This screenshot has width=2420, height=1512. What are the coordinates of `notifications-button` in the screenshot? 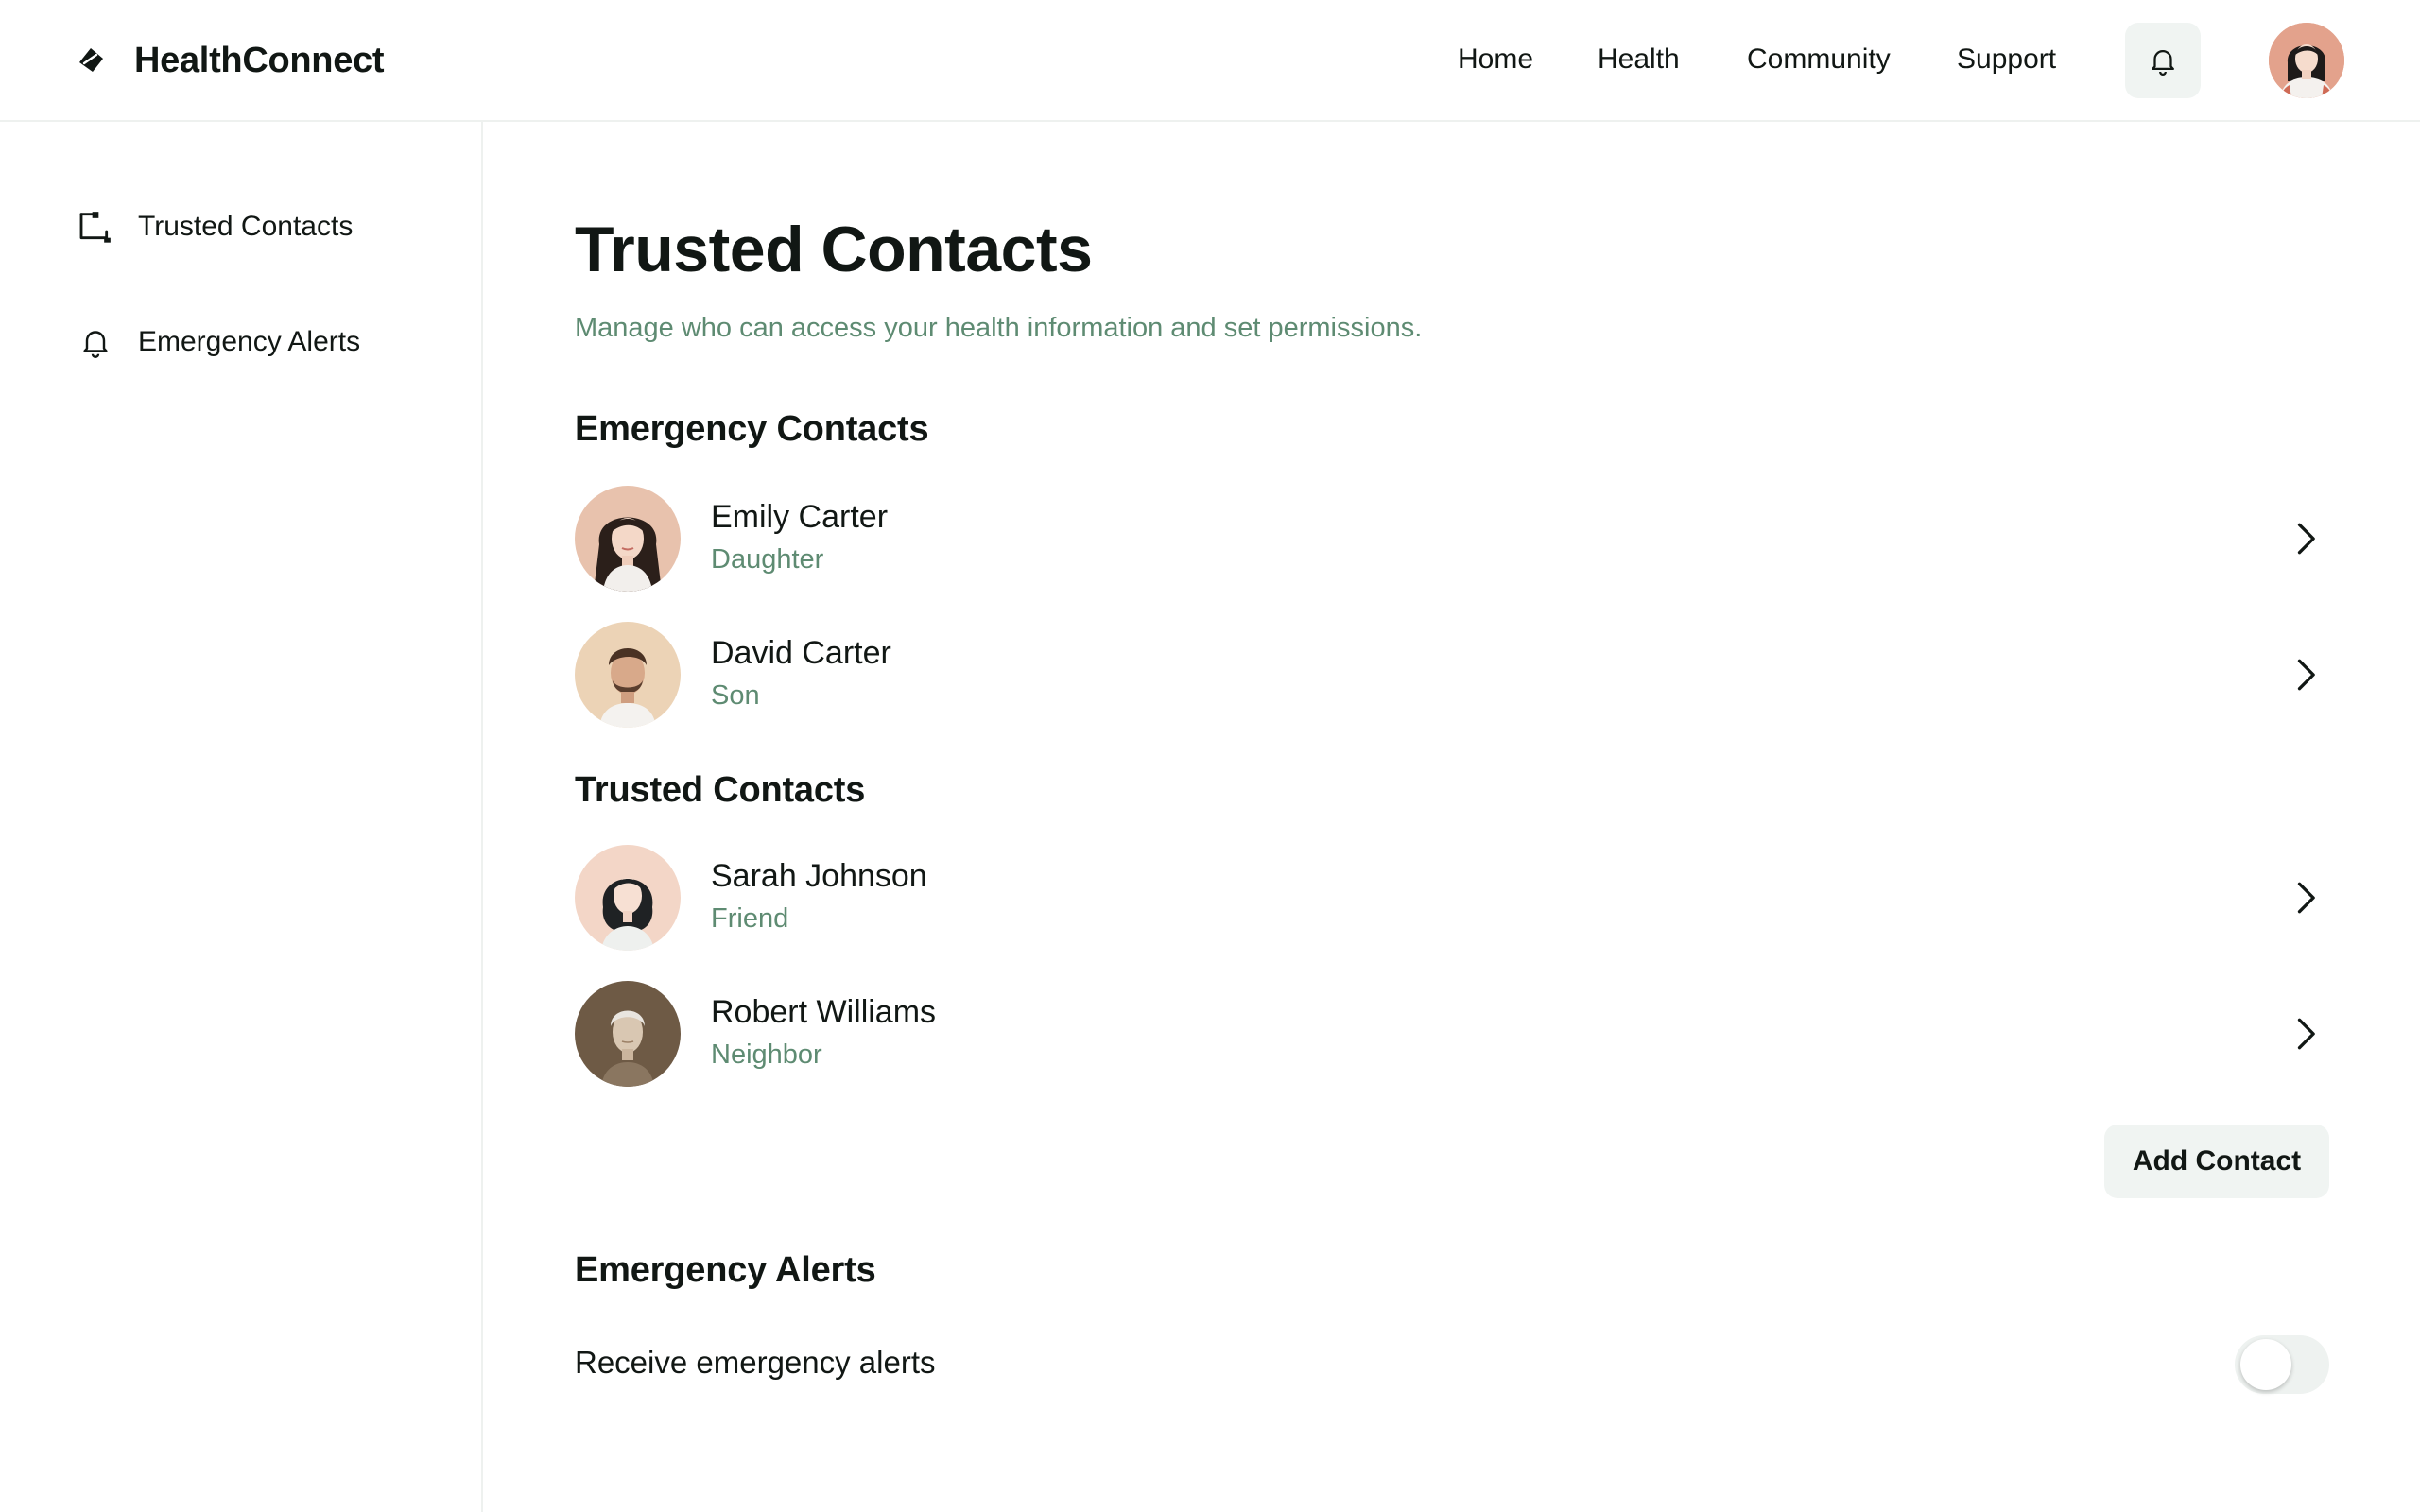 It's located at (2163, 60).